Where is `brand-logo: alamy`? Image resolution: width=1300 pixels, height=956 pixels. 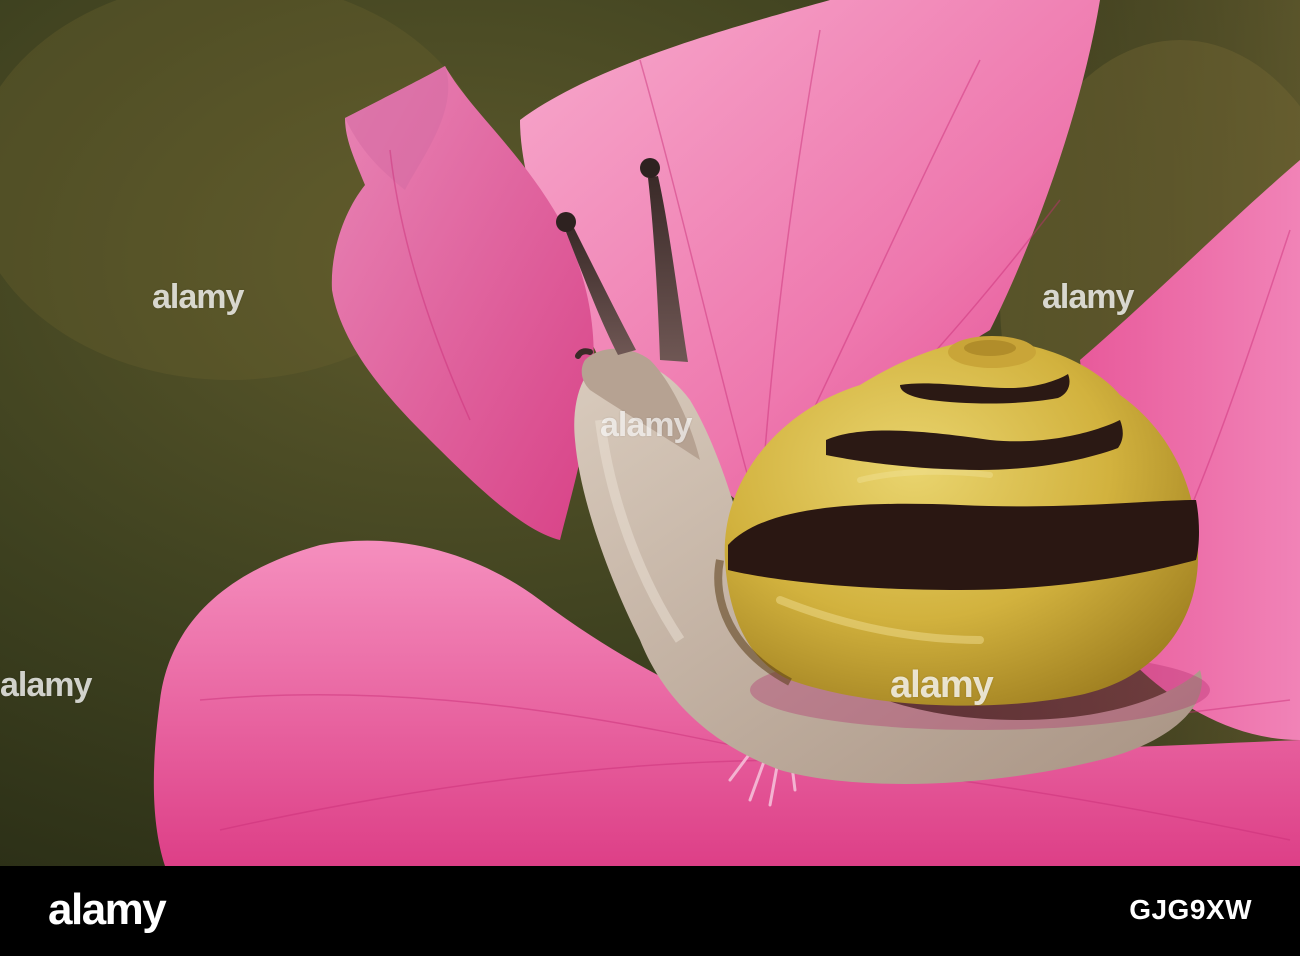
brand-logo: alamy is located at coordinates (107, 909).